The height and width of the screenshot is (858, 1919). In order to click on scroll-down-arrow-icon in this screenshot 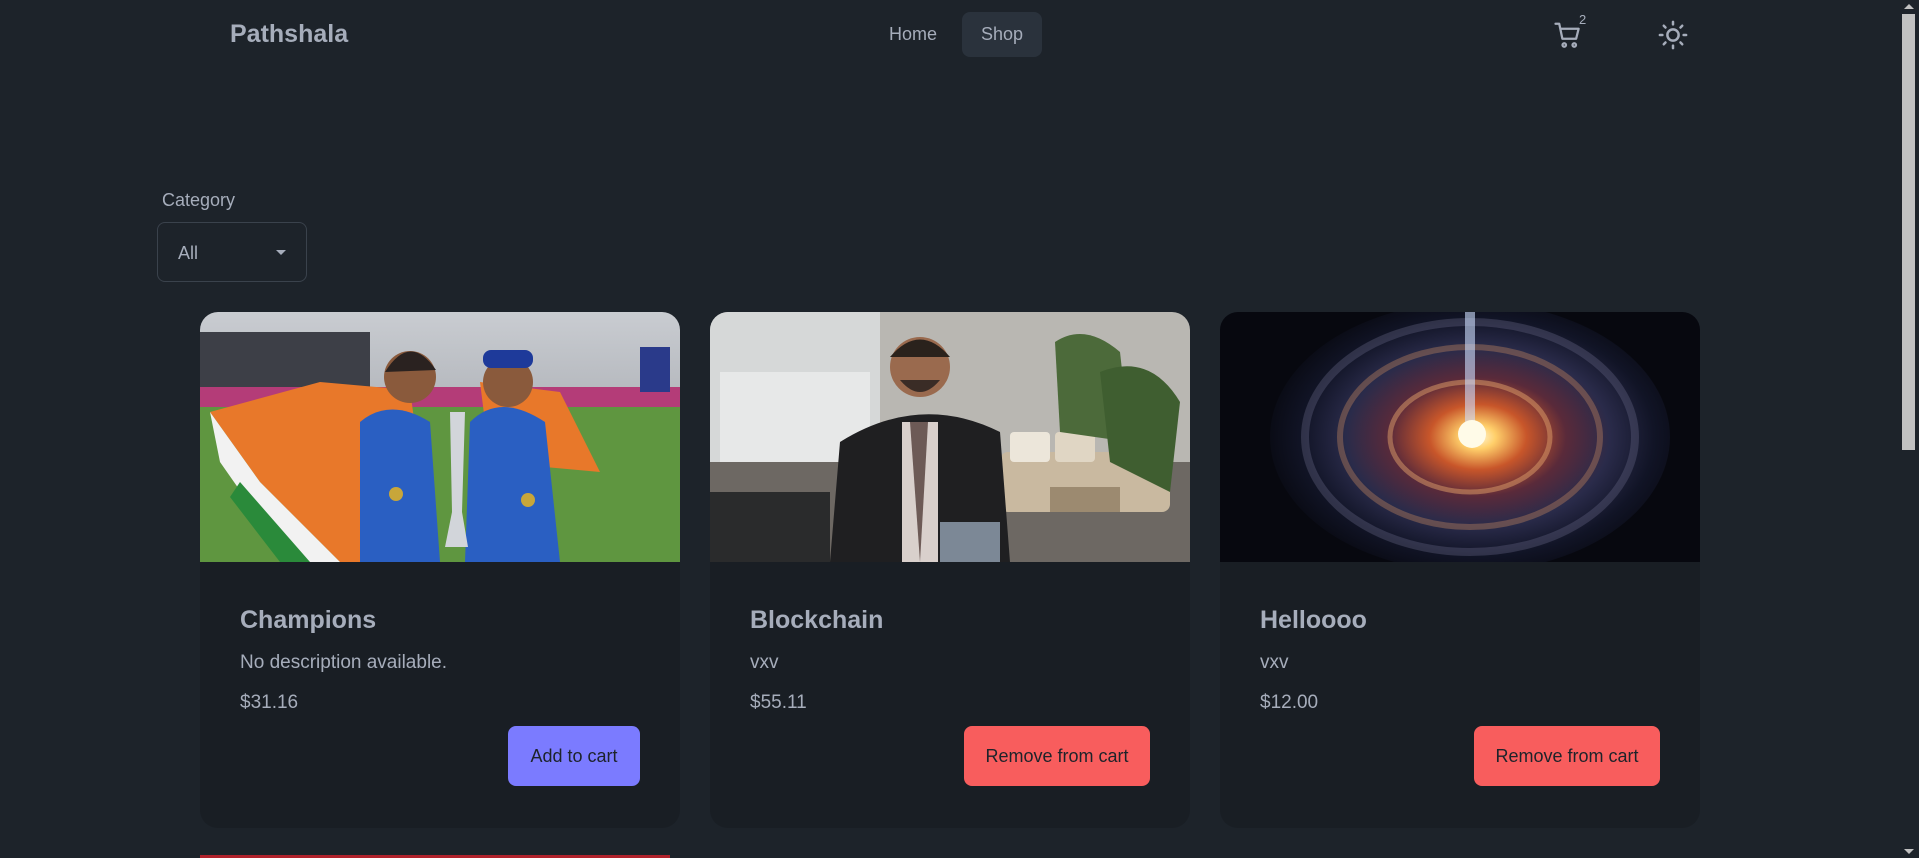, I will do `click(1909, 851)`.